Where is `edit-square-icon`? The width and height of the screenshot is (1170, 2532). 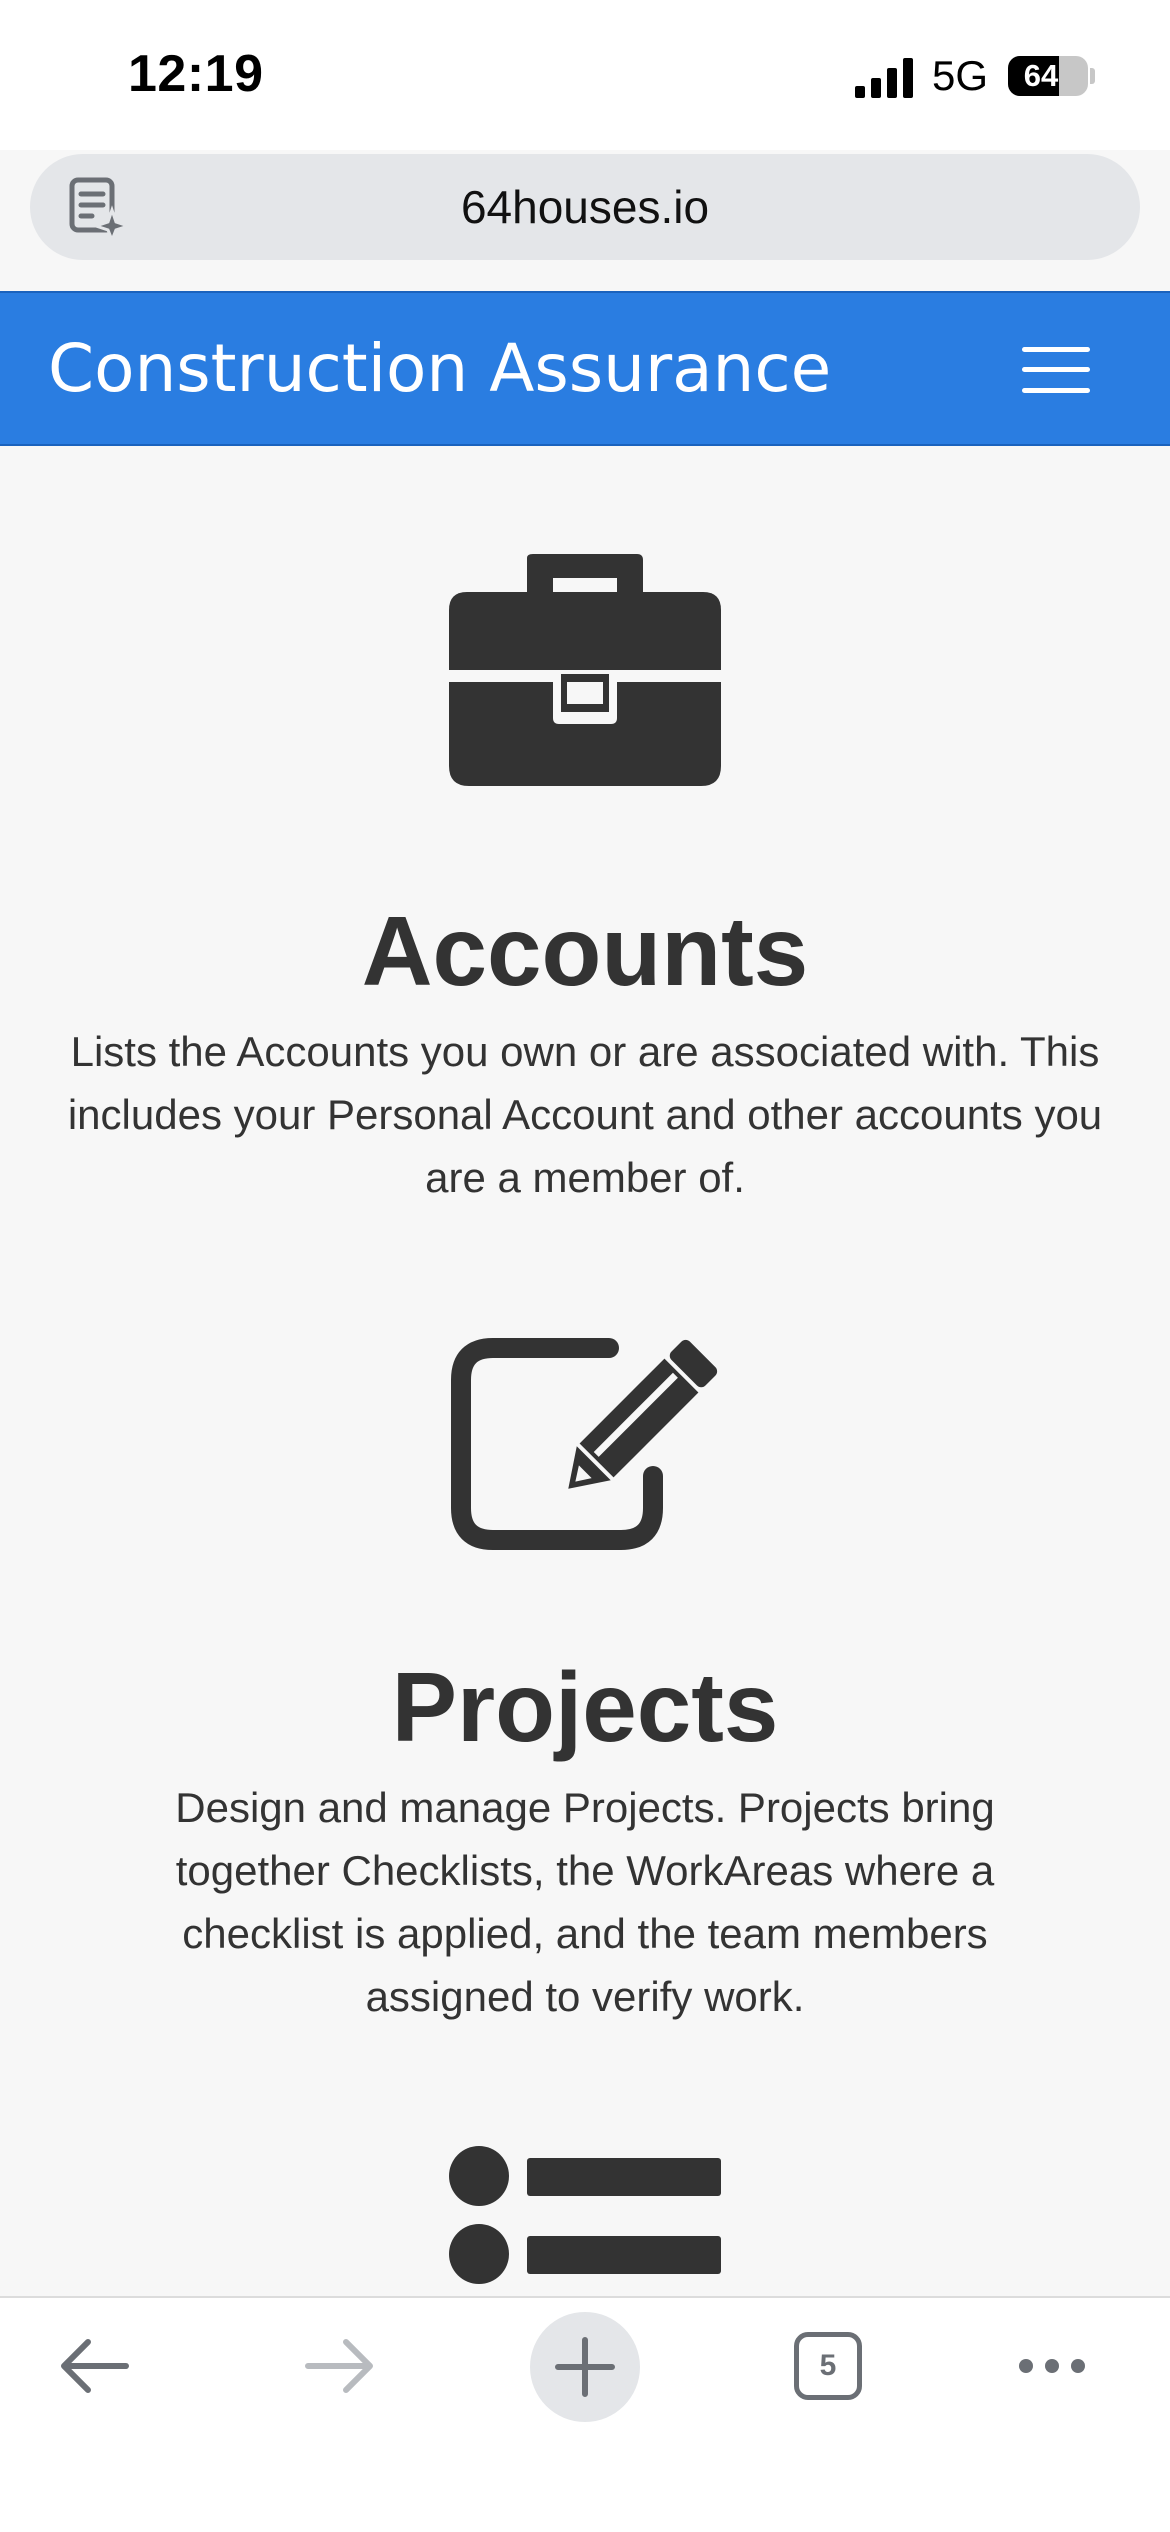
edit-square-icon is located at coordinates (585, 1444).